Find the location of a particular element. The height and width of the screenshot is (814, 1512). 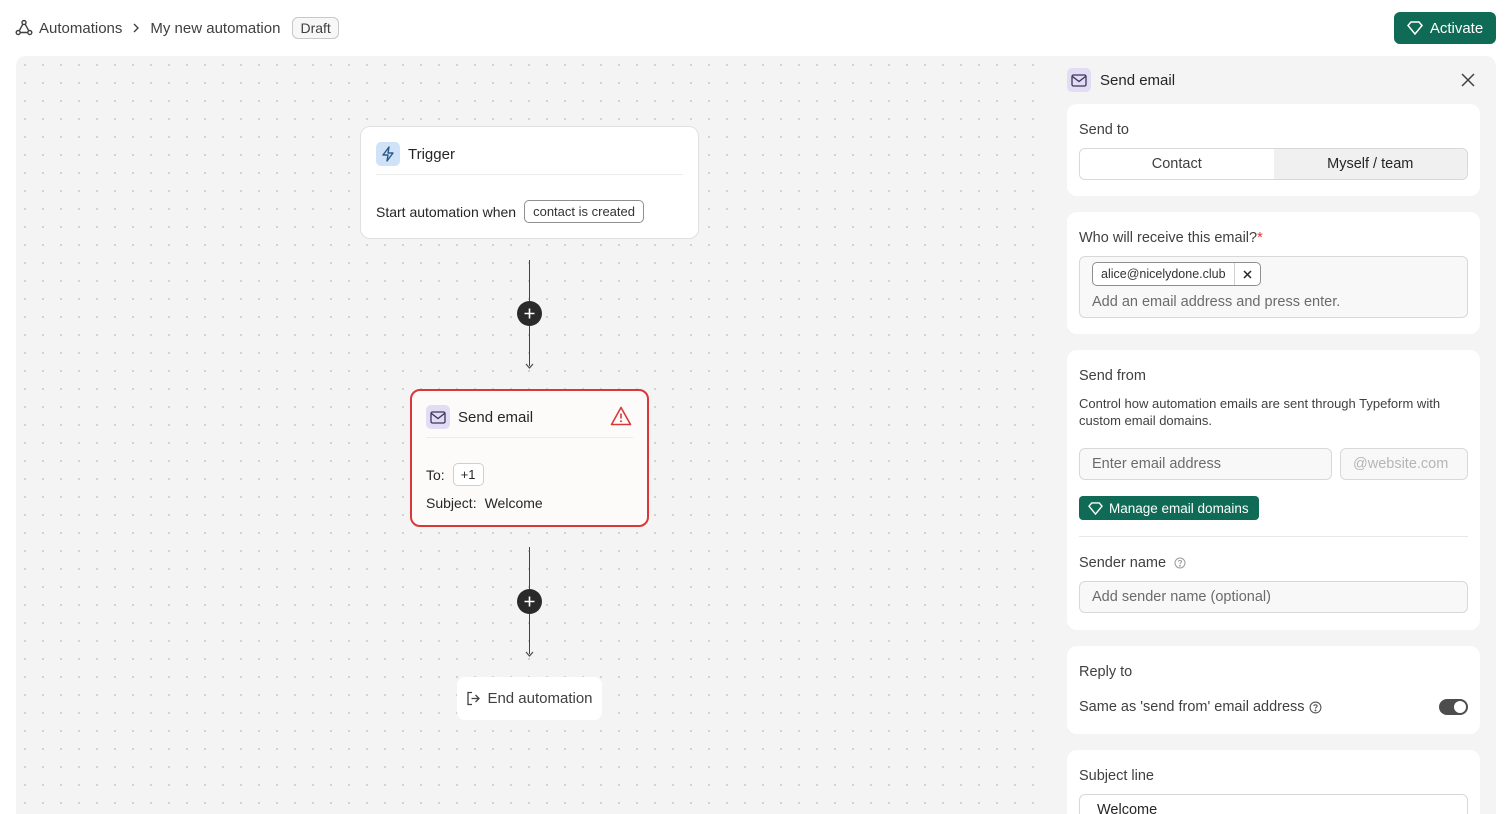

breadcrumb-current: My new automation is located at coordinates (215, 28).